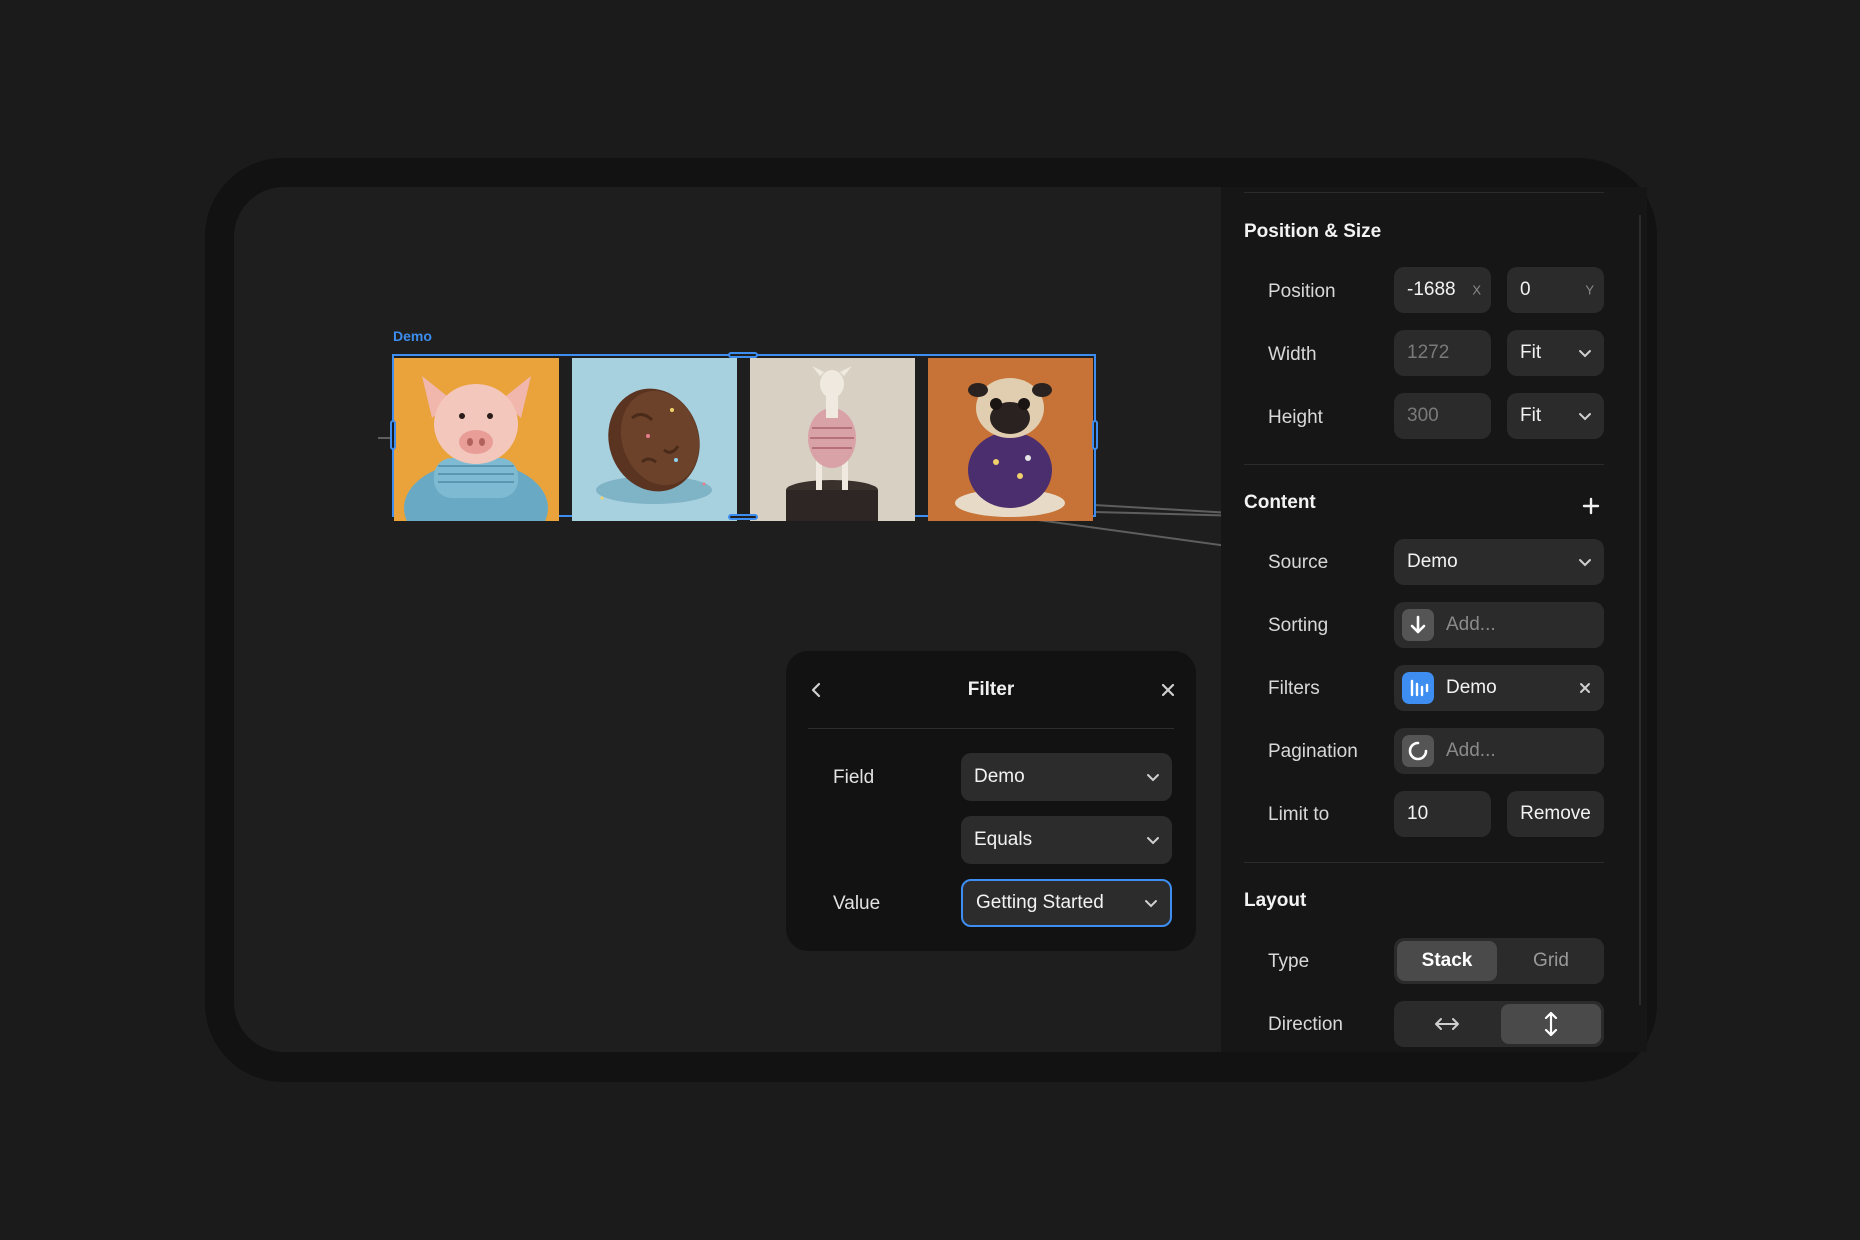  What do you see at coordinates (1591, 506) in the screenshot?
I see `add-icon` at bounding box center [1591, 506].